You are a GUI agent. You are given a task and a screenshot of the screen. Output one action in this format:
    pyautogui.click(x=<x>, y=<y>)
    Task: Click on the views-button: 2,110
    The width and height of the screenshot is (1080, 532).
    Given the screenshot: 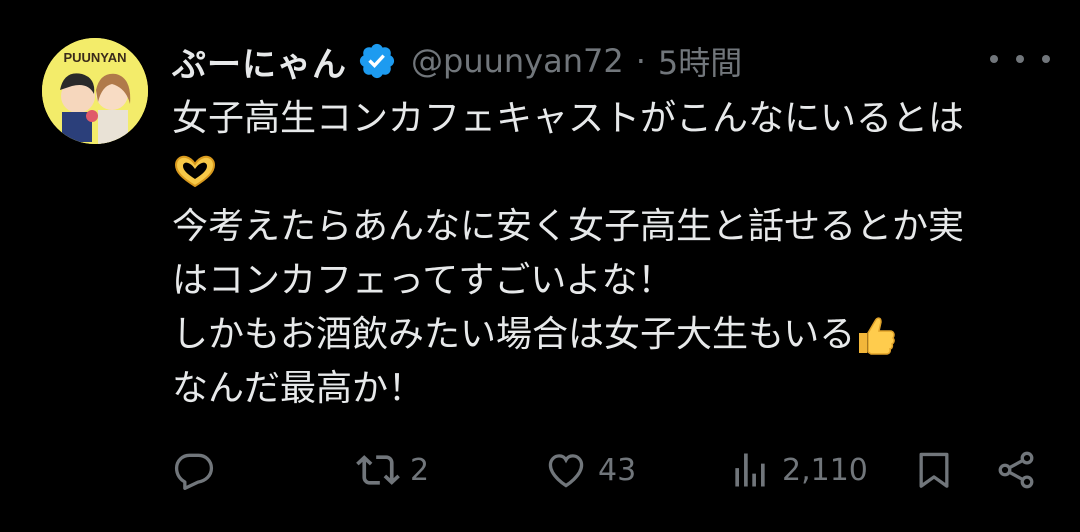 What is the action you would take?
    pyautogui.click(x=798, y=470)
    